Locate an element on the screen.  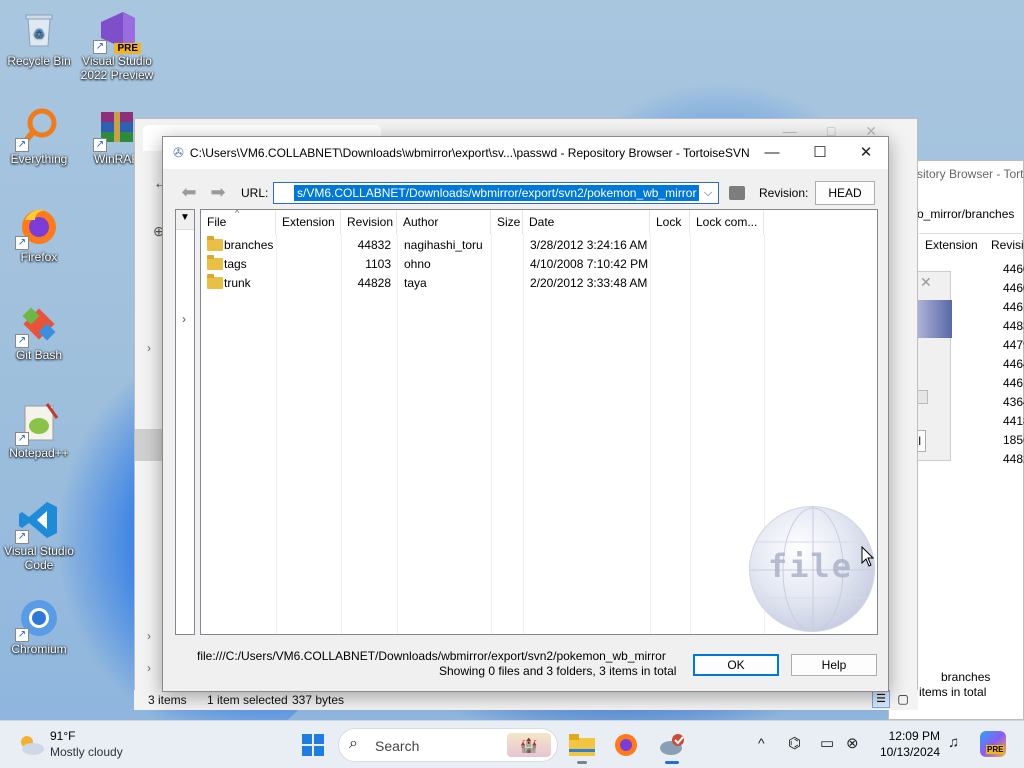
file-globe-watermark: file is located at coordinates (812, 569).